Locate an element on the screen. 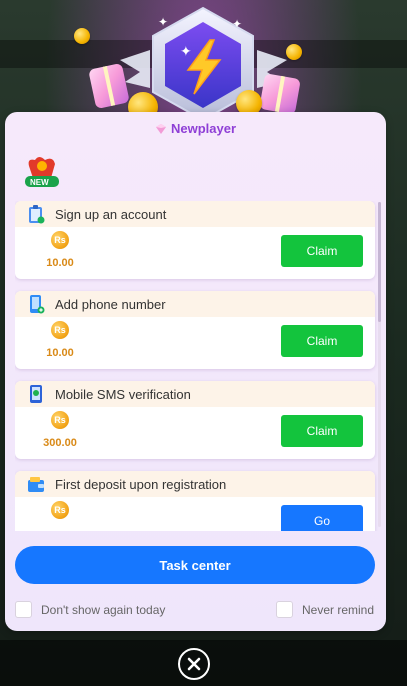 This screenshot has width=407, height=686. mobile-icon is located at coordinates (36, 394).